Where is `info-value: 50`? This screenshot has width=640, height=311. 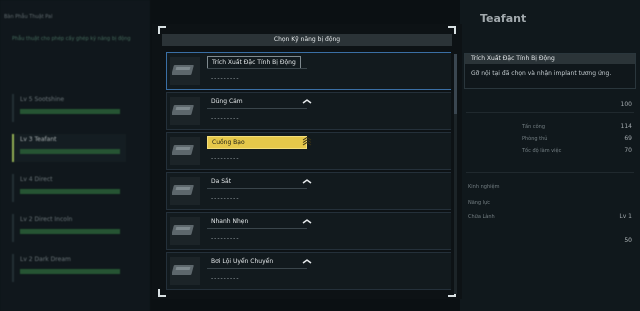
info-value: 50 is located at coordinates (628, 240).